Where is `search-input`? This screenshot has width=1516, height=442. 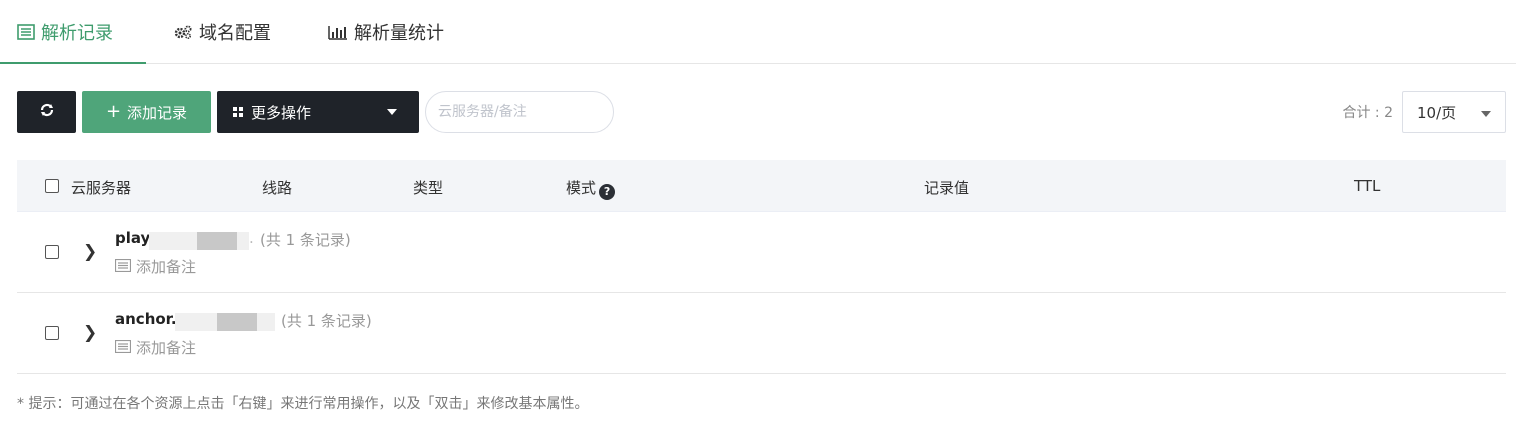 search-input is located at coordinates (519, 112).